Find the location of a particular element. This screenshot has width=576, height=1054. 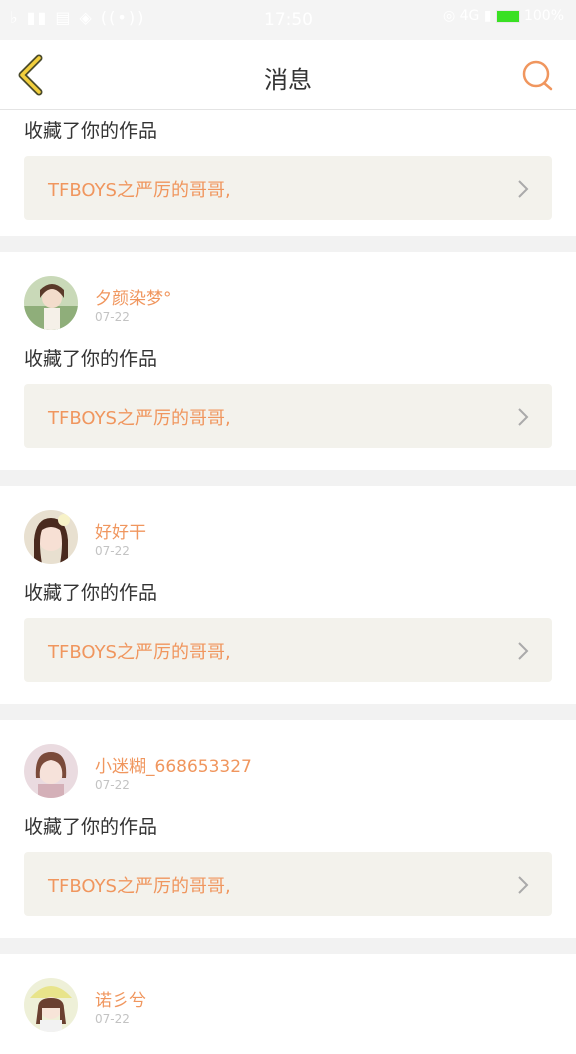

user-row: 小迷糊_668653327 07-22 is located at coordinates (288, 761).